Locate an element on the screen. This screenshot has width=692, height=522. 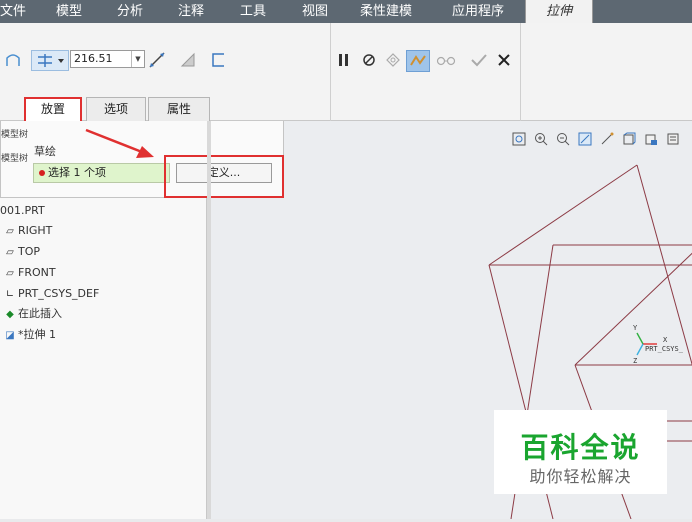
watermark: 百科全说 助你轻松解决 is located at coordinates (580, 452).